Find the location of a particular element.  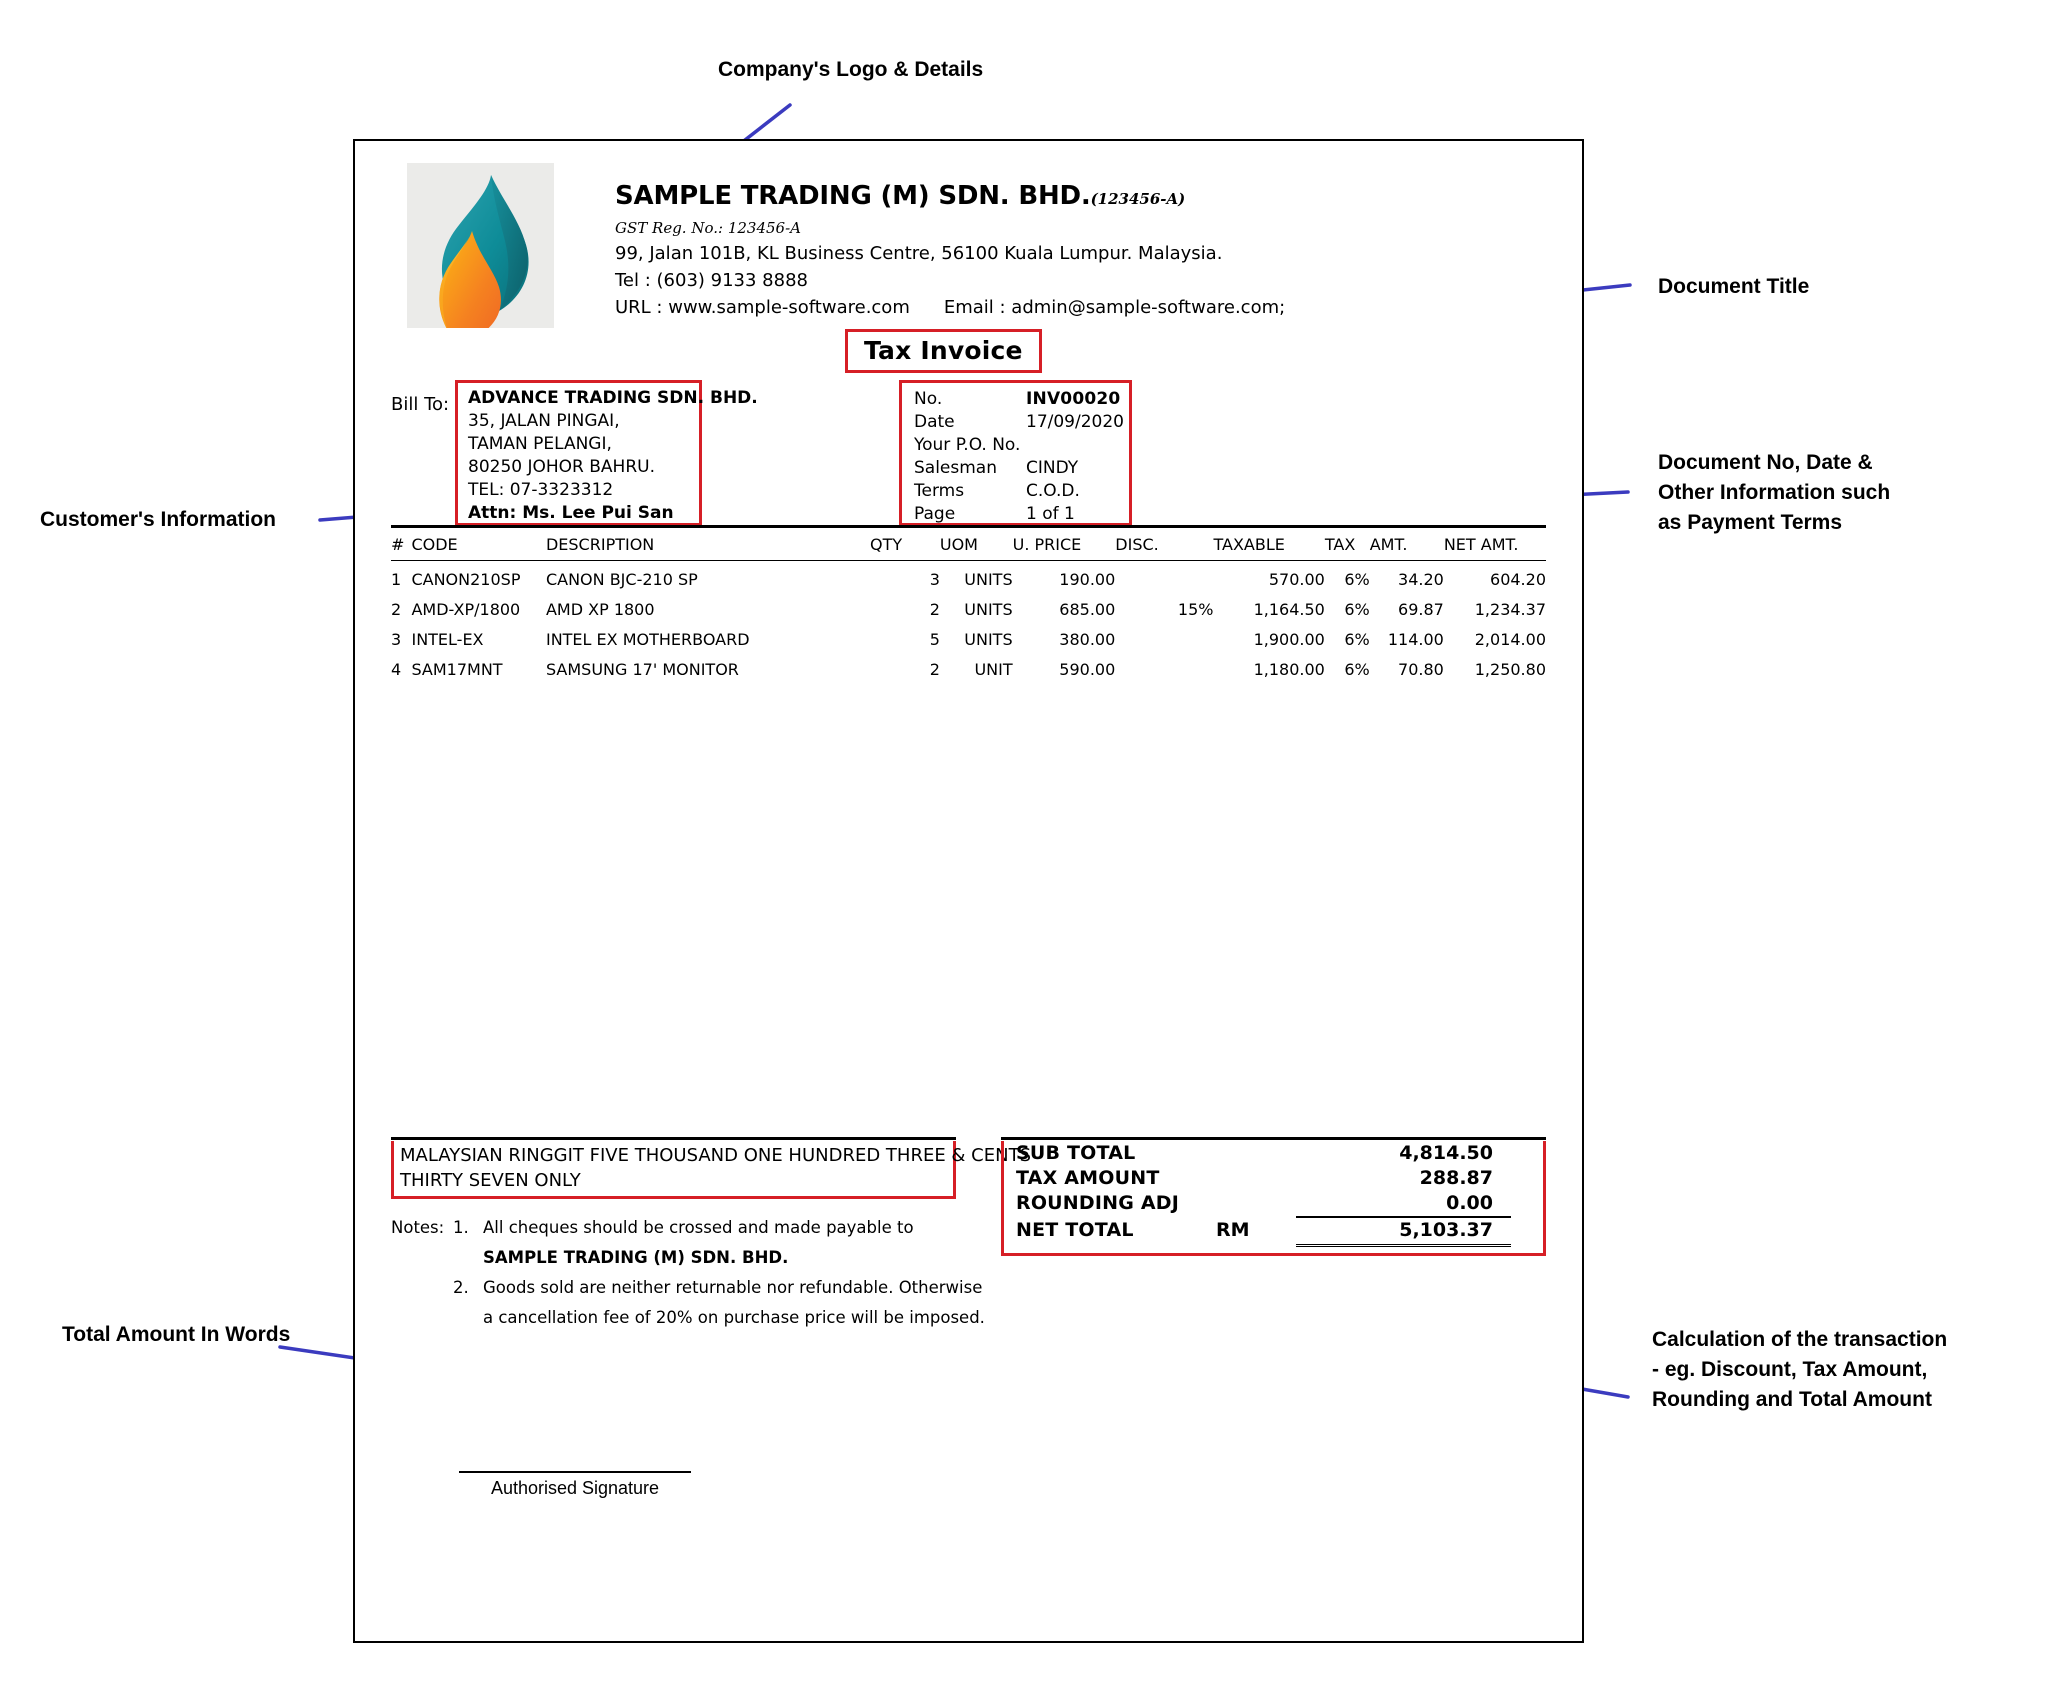

cell-taxable: 1,164.50 is located at coordinates (1289, 609).